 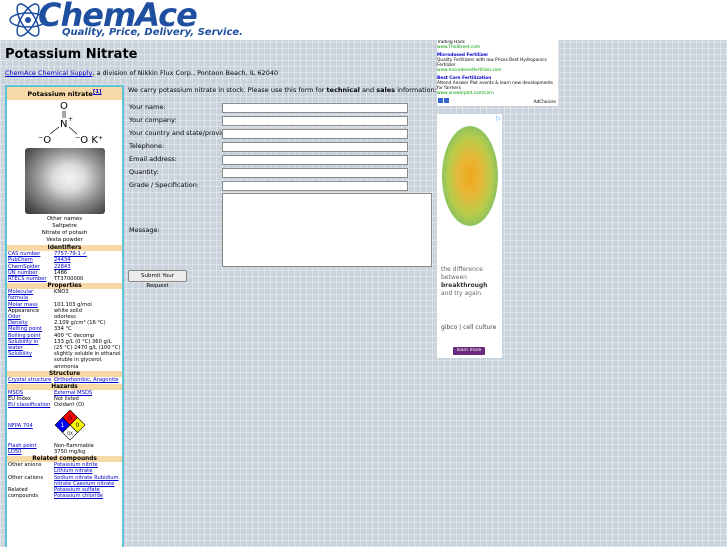 What do you see at coordinates (97, 92) in the screenshot?
I see `chembox-ref-link: [1]` at bounding box center [97, 92].